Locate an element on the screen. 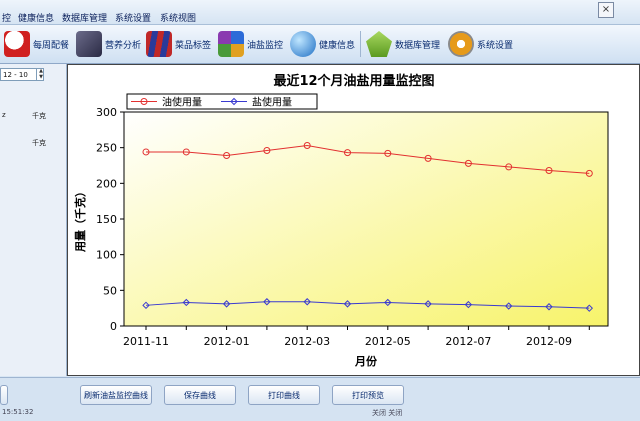  chef-hat-icon is located at coordinates (17, 44).